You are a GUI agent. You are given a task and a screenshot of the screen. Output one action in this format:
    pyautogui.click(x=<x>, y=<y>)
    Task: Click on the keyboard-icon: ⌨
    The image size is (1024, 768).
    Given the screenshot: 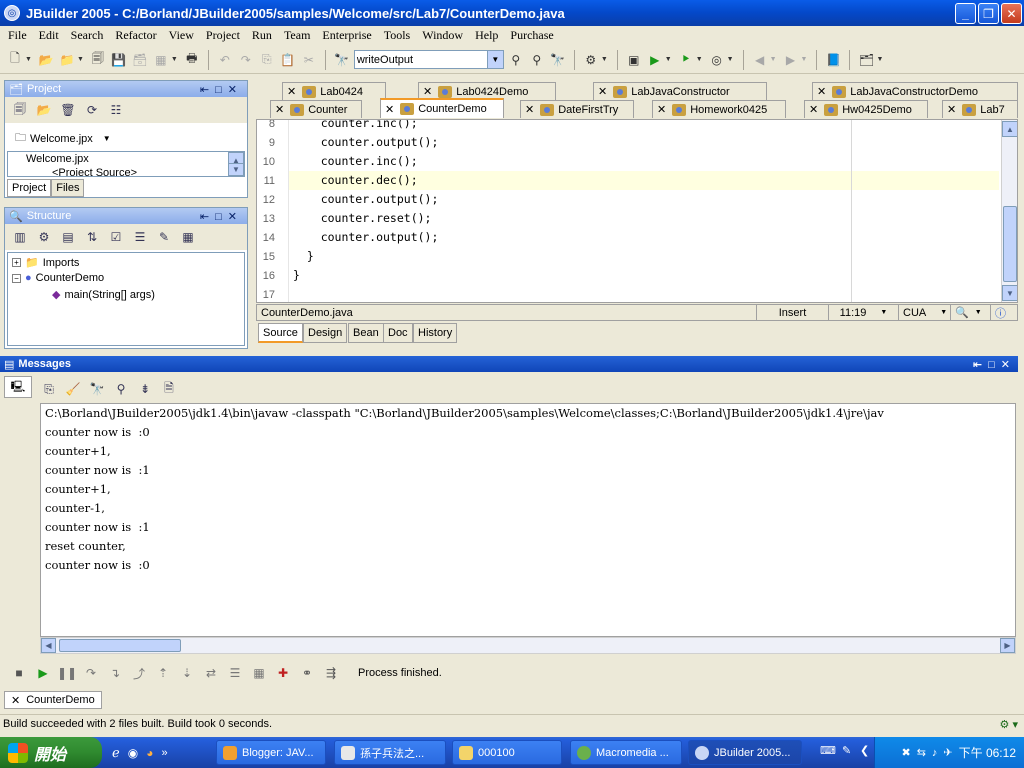 What is the action you would take?
    pyautogui.click(x=828, y=750)
    